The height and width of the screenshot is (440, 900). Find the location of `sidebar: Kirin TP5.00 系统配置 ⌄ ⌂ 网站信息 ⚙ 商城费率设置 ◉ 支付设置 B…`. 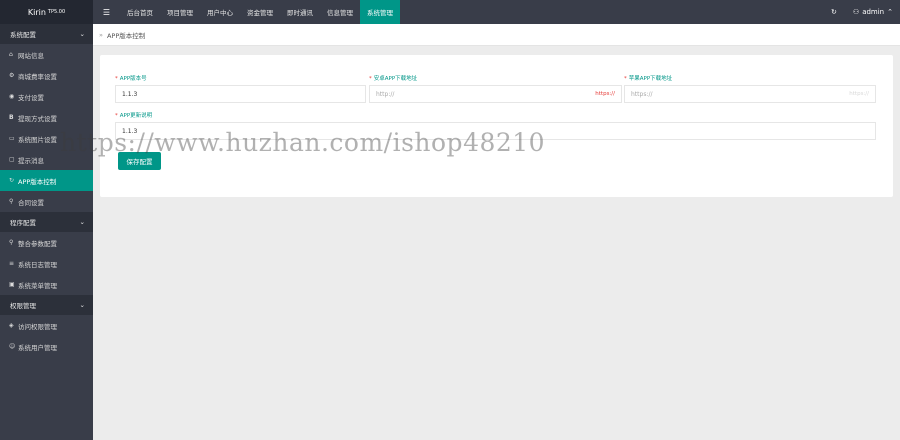

sidebar: Kirin TP5.00 系统配置 ⌄ ⌂ 网站信息 ⚙ 商城费率设置 ◉ 支付设置 B… is located at coordinates (46, 220).